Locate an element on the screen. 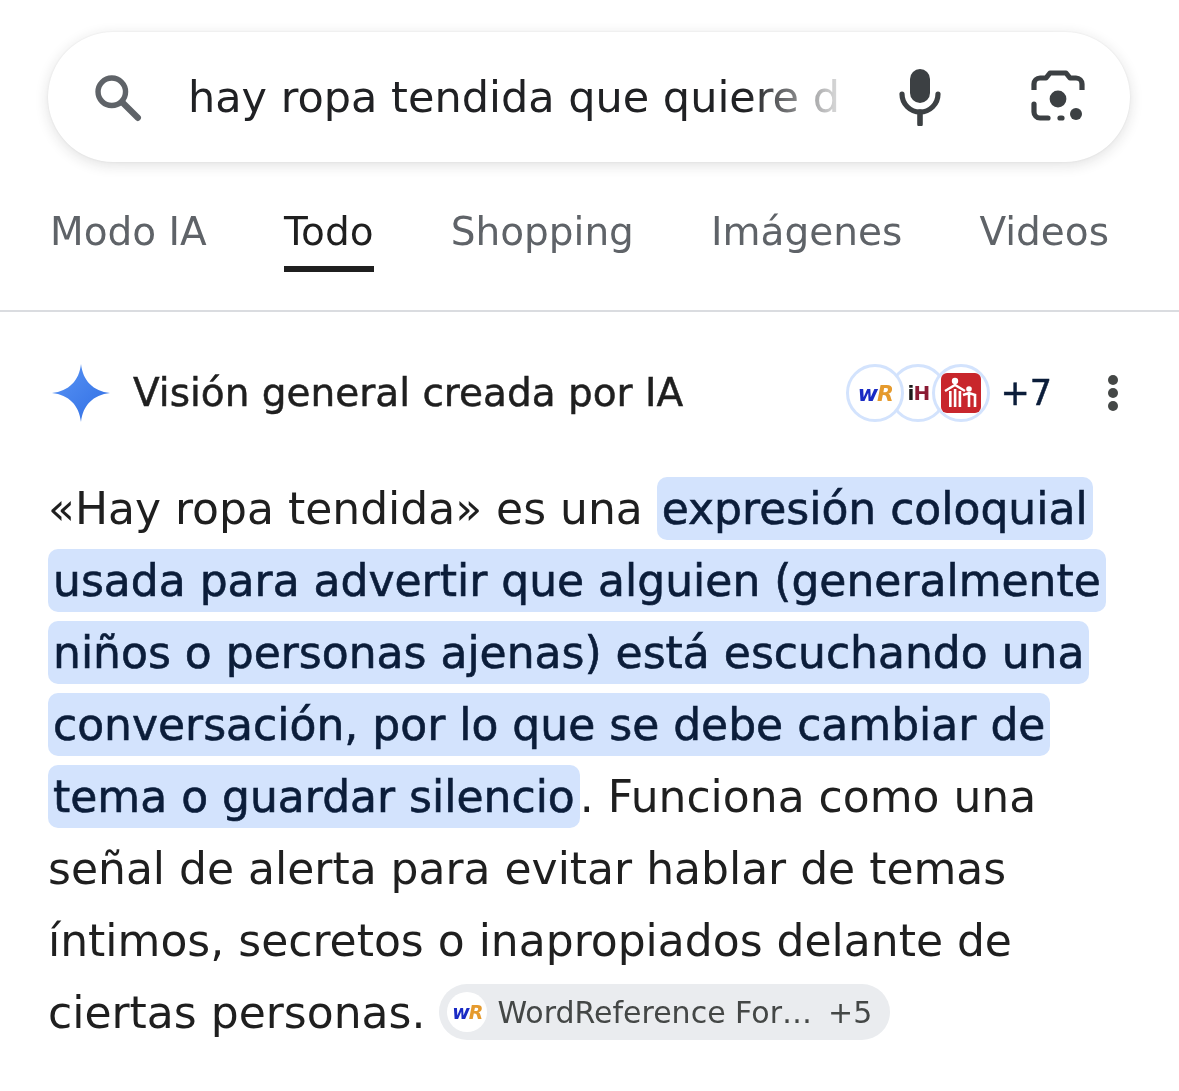 The height and width of the screenshot is (1091, 1179). sparkle-icon is located at coordinates (81, 393).